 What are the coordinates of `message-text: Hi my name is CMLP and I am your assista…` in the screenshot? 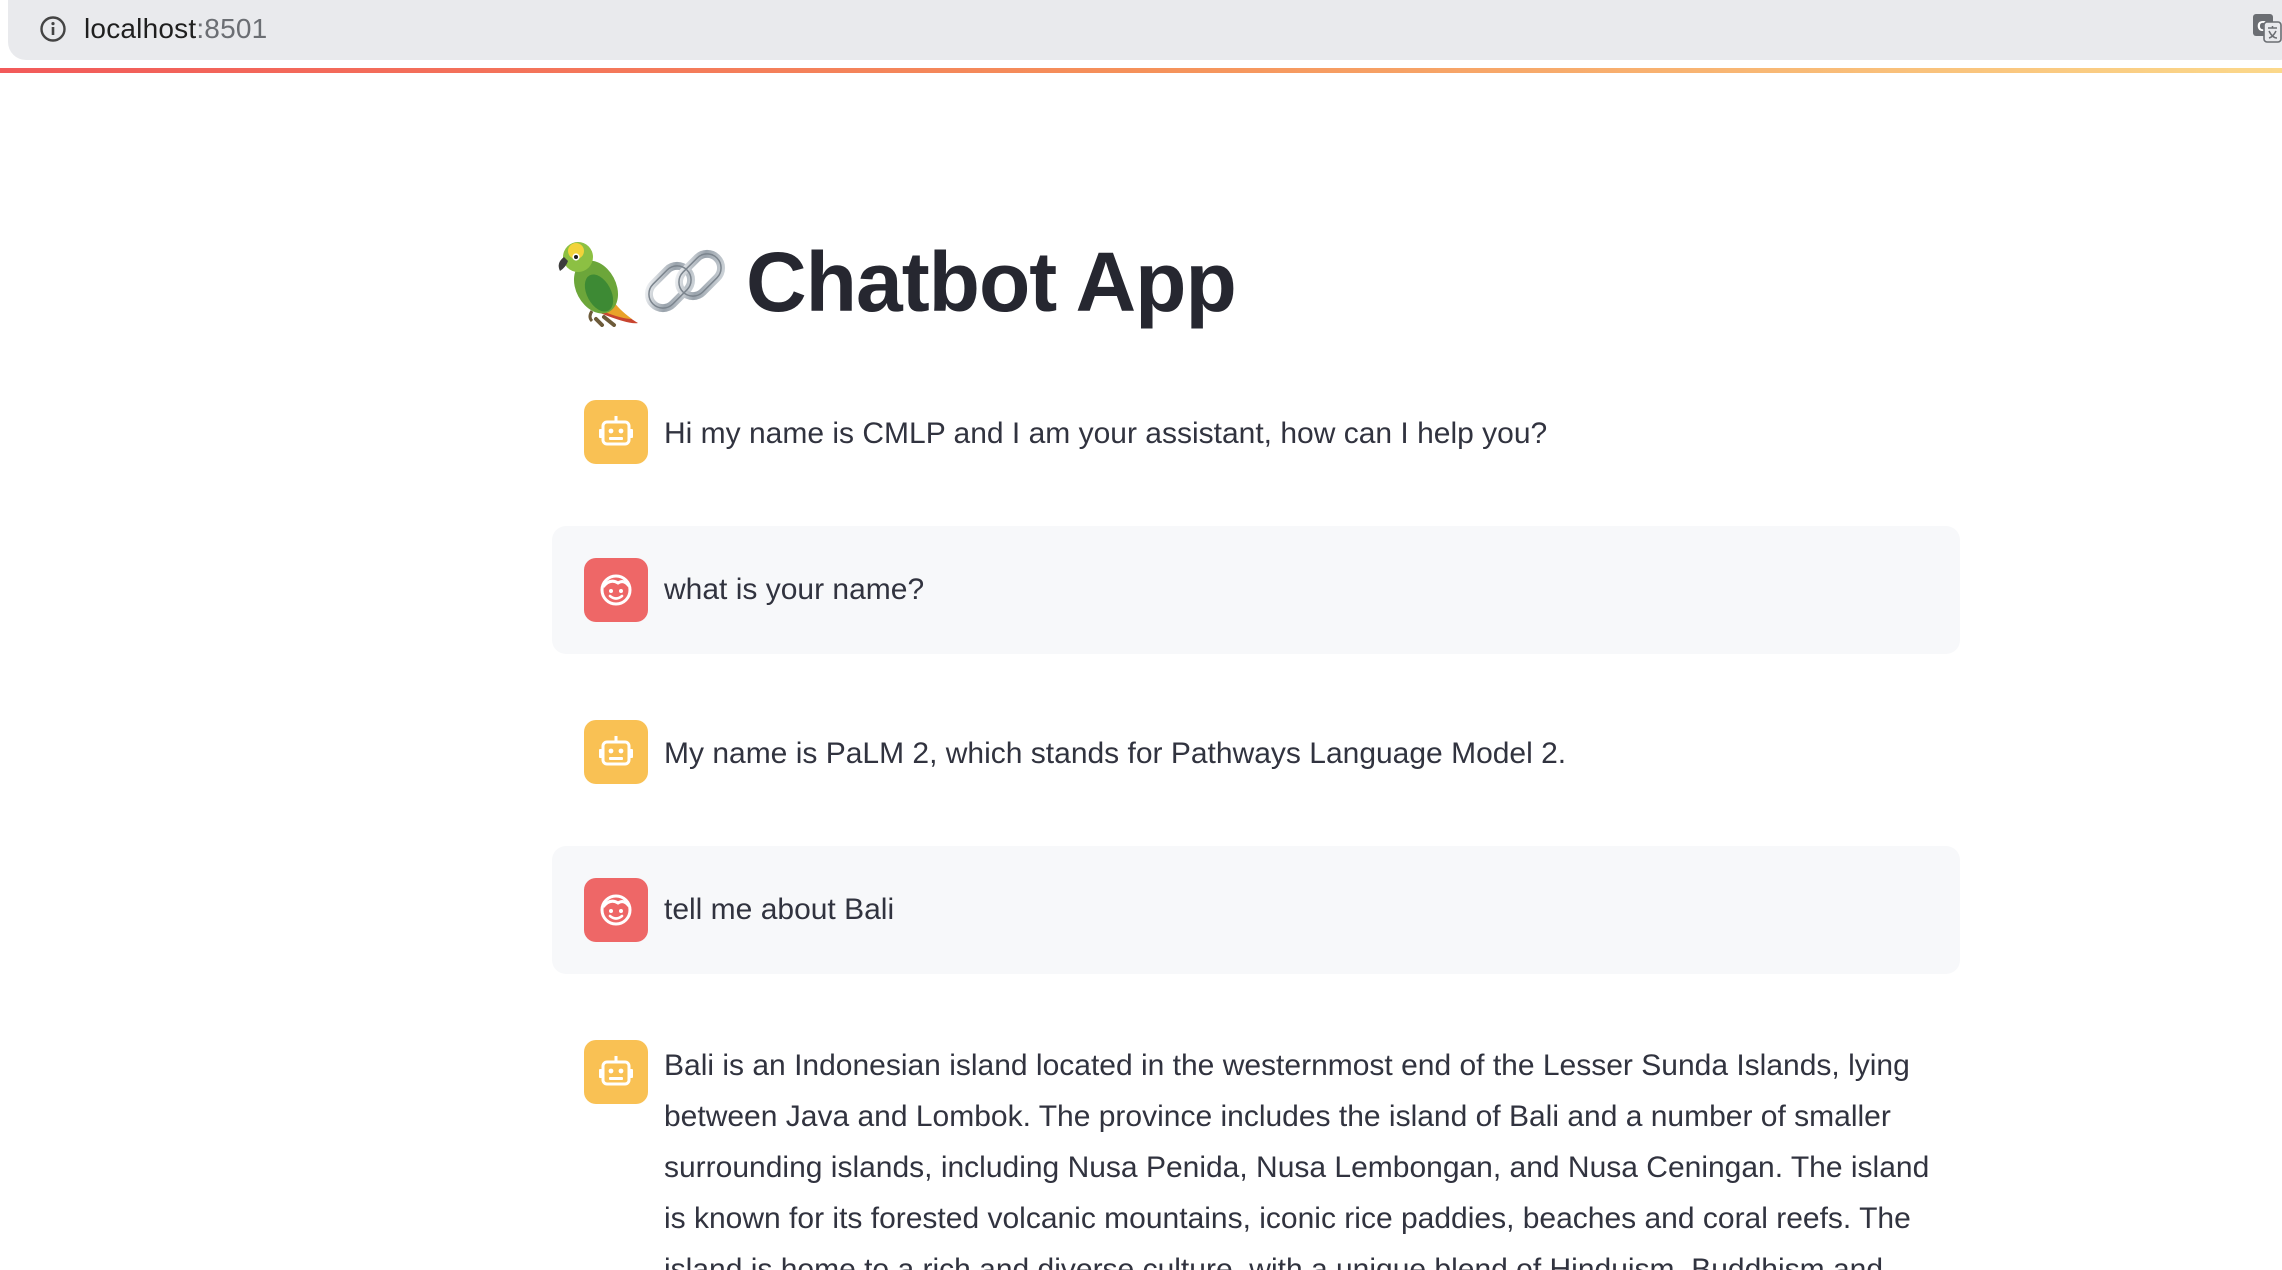 It's located at (1106, 433).